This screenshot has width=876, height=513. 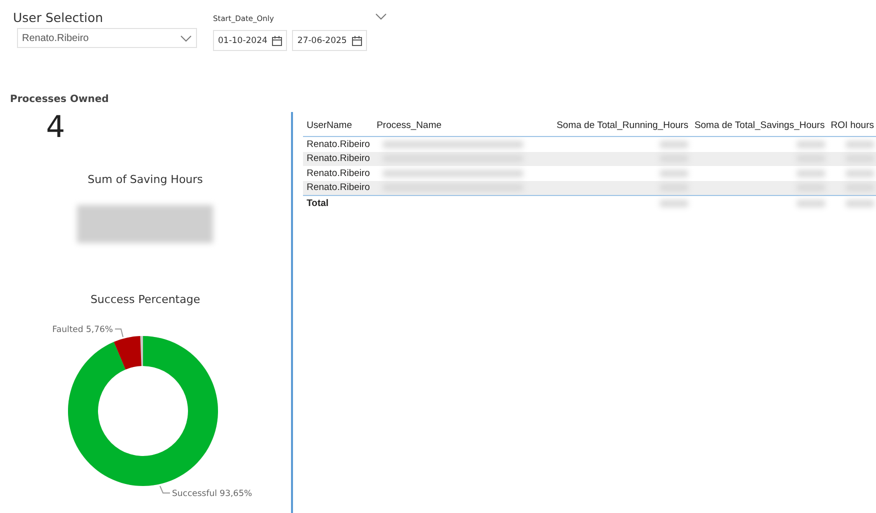 I want to click on data-label: Faulted 5,76%, so click(x=83, y=330).